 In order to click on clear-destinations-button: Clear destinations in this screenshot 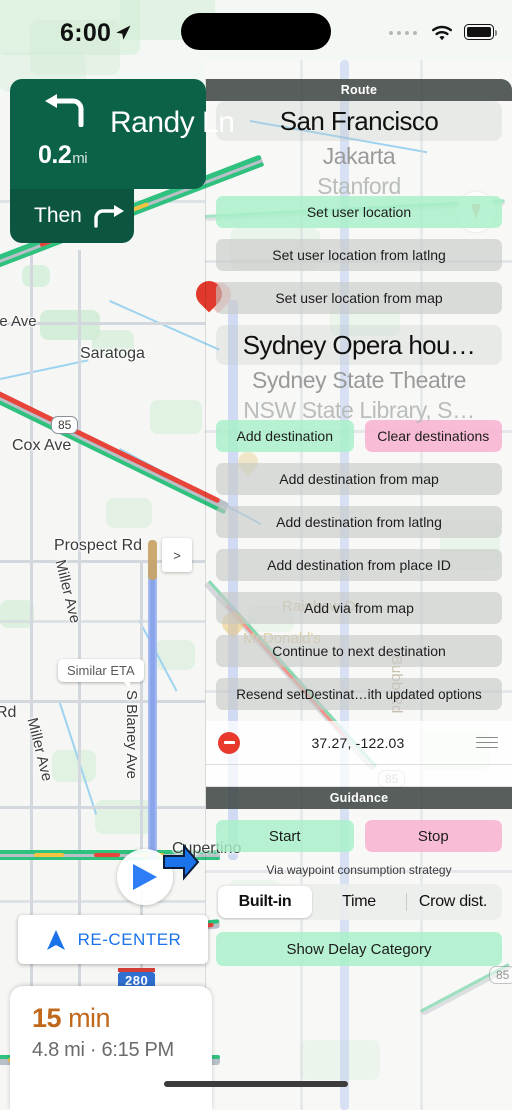, I will do `click(433, 436)`.